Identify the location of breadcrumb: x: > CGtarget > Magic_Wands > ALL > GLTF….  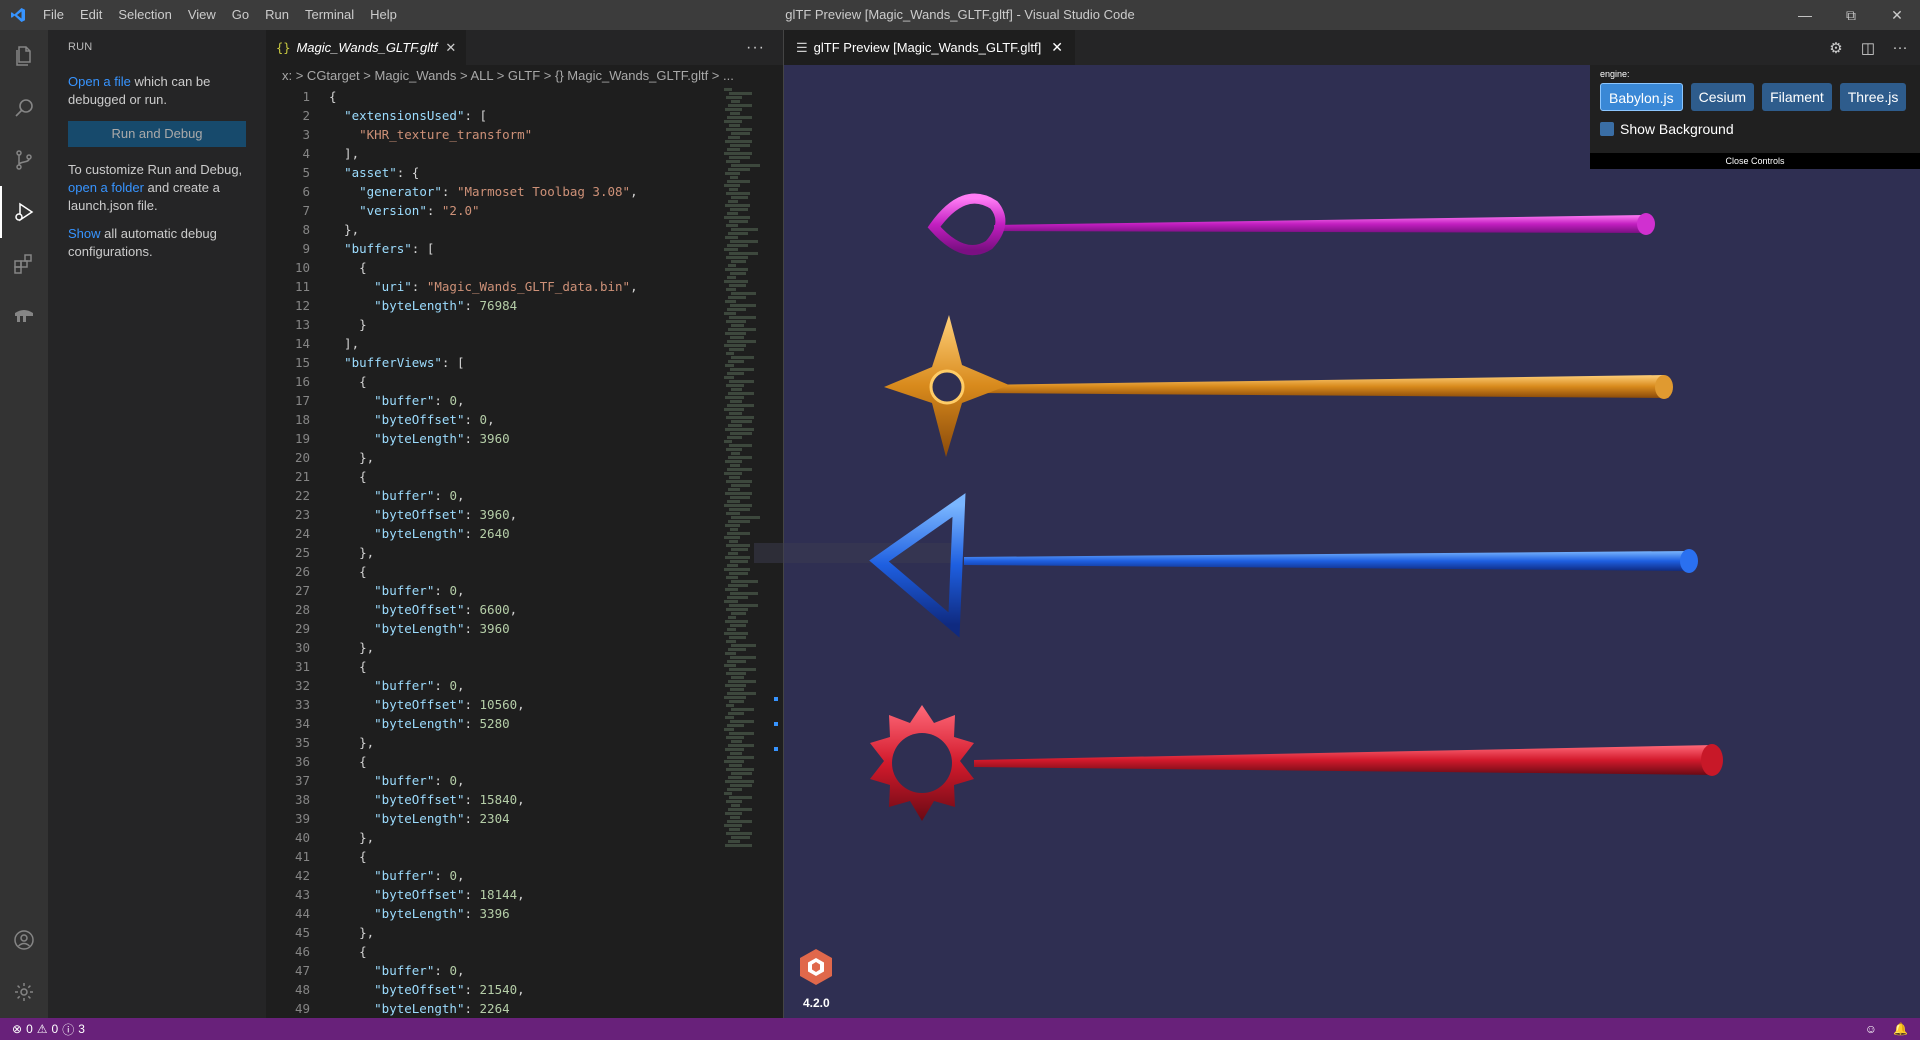
(524, 76).